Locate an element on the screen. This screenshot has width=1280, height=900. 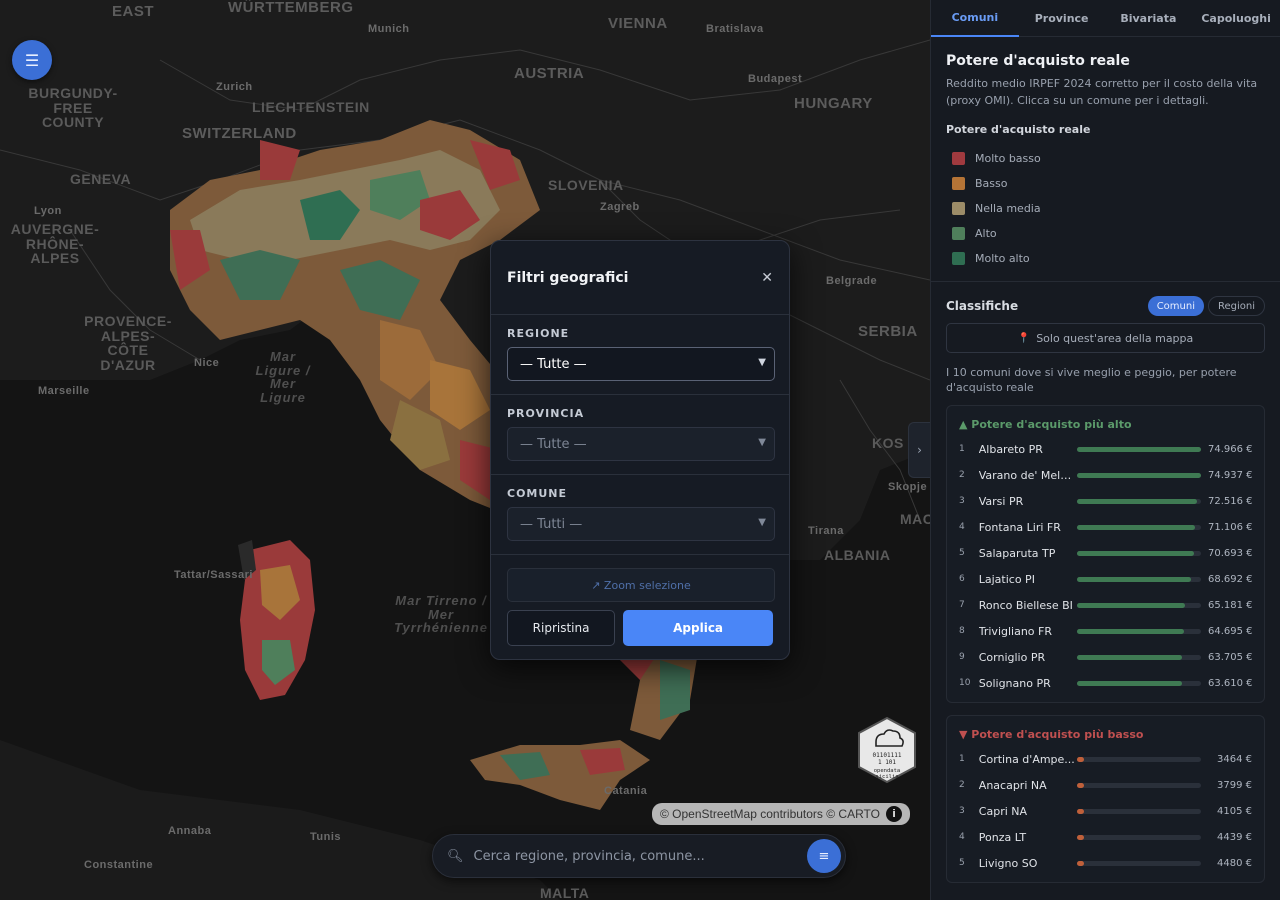
ranking-row: 5 Salaparuta TP 70.693 € is located at coordinates (1106, 553).